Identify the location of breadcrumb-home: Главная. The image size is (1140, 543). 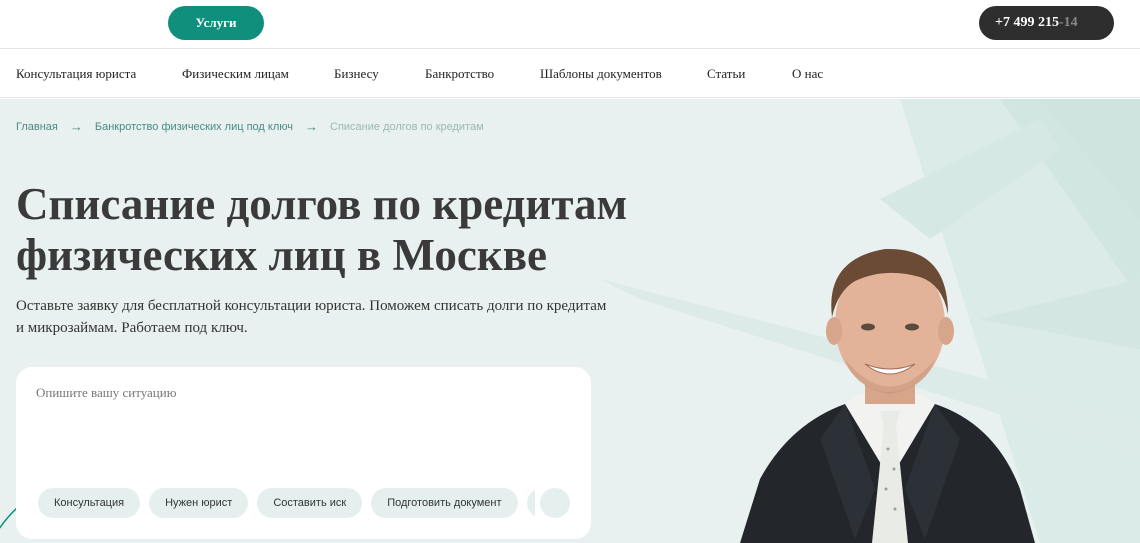
(37, 127).